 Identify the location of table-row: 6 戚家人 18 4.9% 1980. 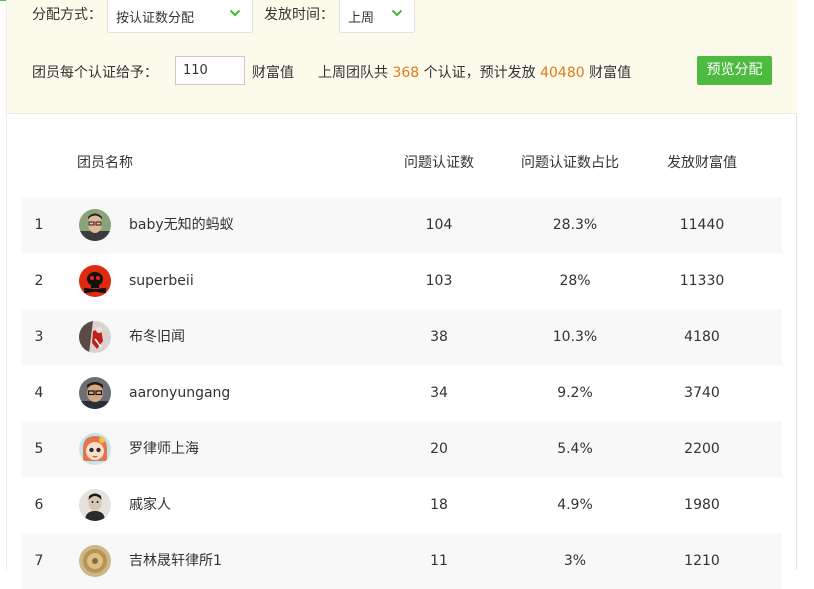
(401, 505).